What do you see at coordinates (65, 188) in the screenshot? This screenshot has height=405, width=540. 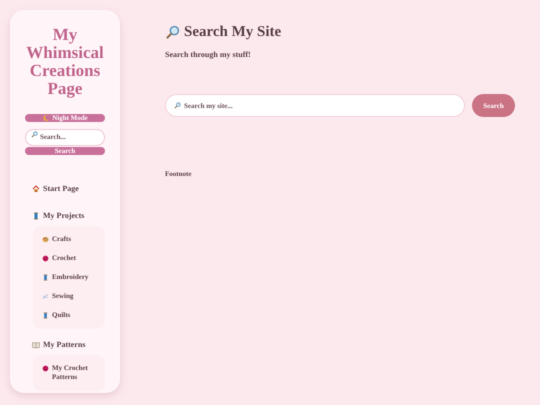 I see `nav-link: Start Page` at bounding box center [65, 188].